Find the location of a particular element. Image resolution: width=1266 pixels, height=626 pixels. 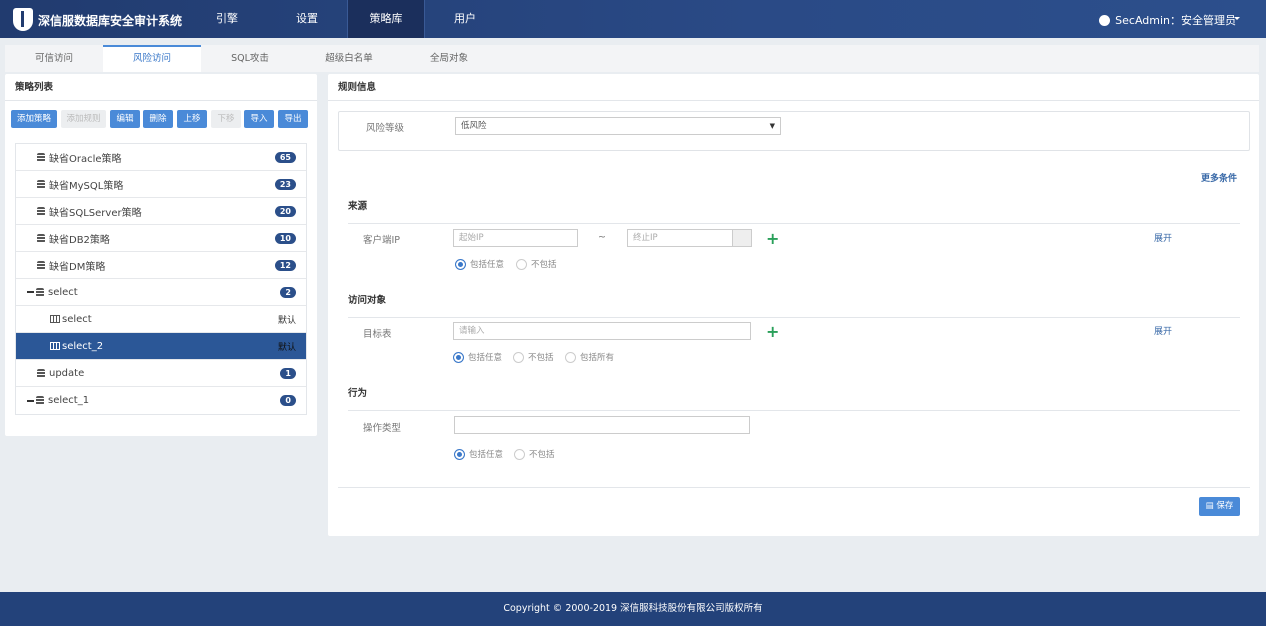

risk-level-select: 低风险 ▼ is located at coordinates (618, 126).